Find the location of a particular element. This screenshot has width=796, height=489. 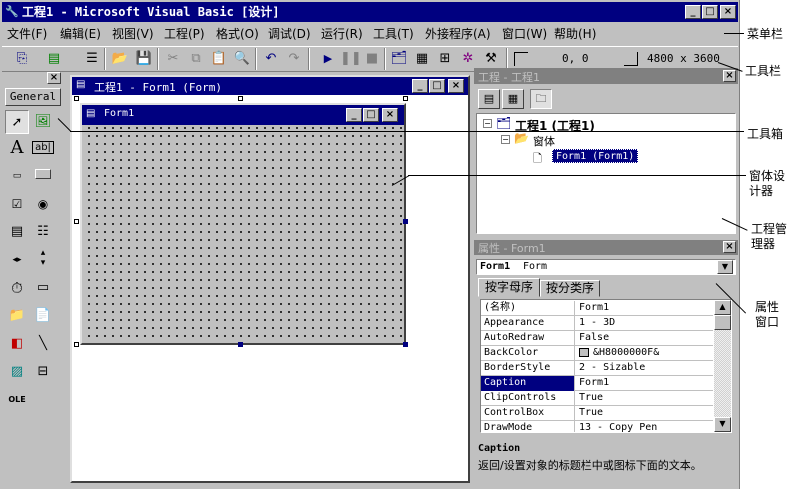

toolbar-separator is located at coordinates (105, 59).